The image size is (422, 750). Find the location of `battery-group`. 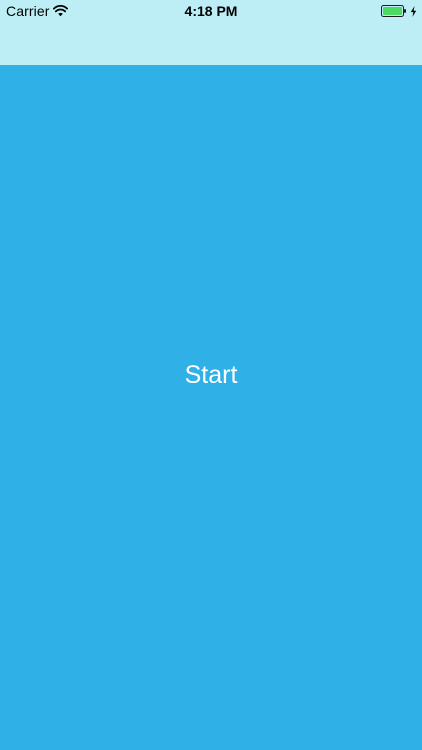

battery-group is located at coordinates (399, 11).